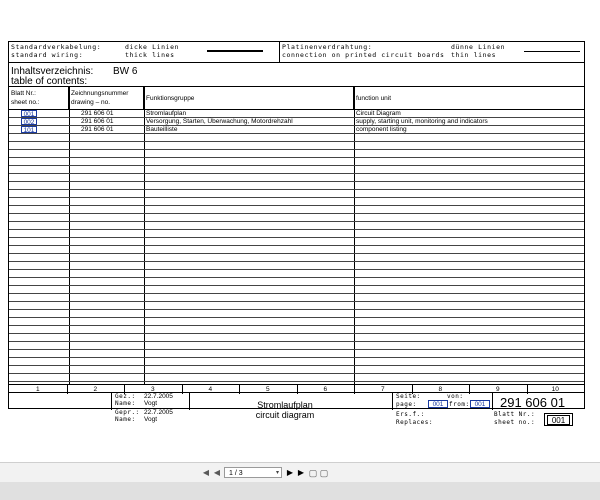 The image size is (600, 500). Describe the element at coordinates (459, 404) in the screenshot. I see `from-label: from:` at that location.